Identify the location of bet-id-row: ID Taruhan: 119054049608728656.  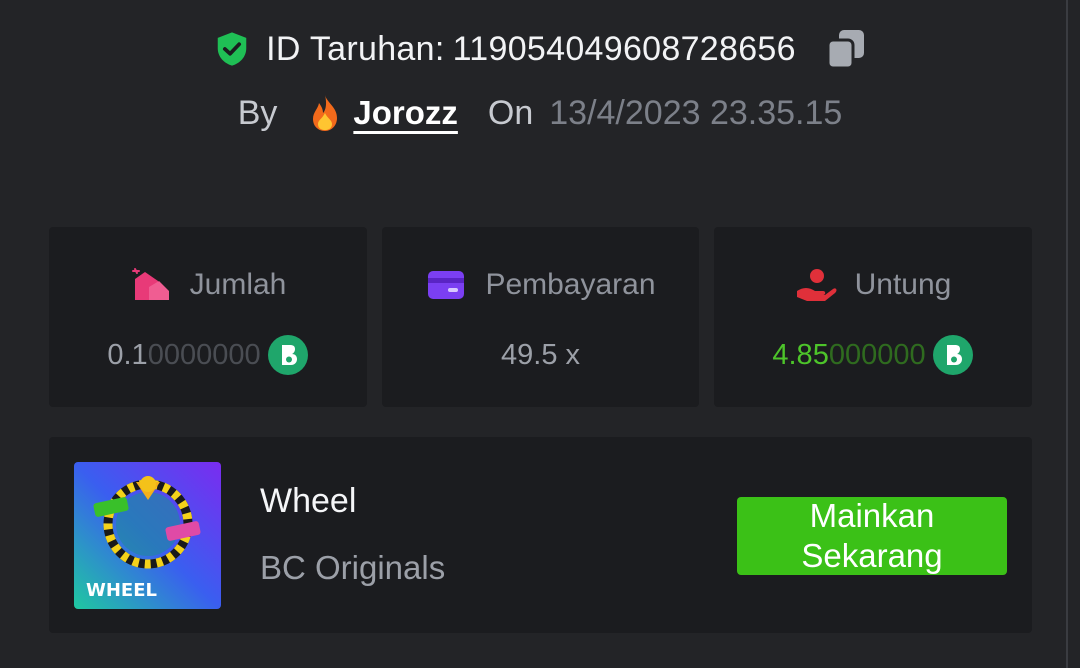
(540, 49).